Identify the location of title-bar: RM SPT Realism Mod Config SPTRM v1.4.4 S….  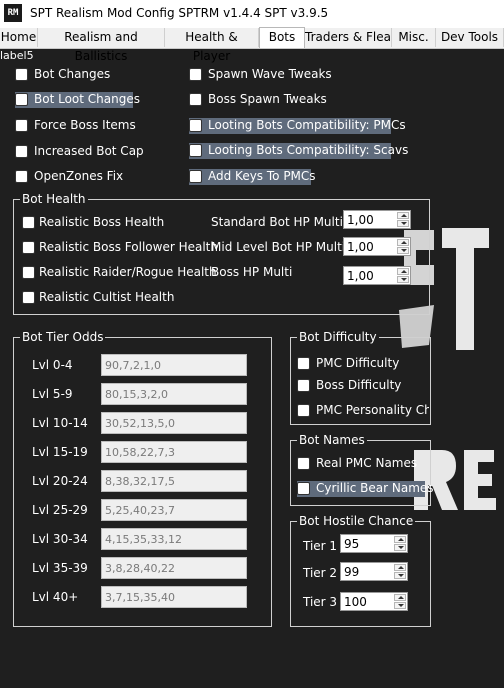
(252, 14).